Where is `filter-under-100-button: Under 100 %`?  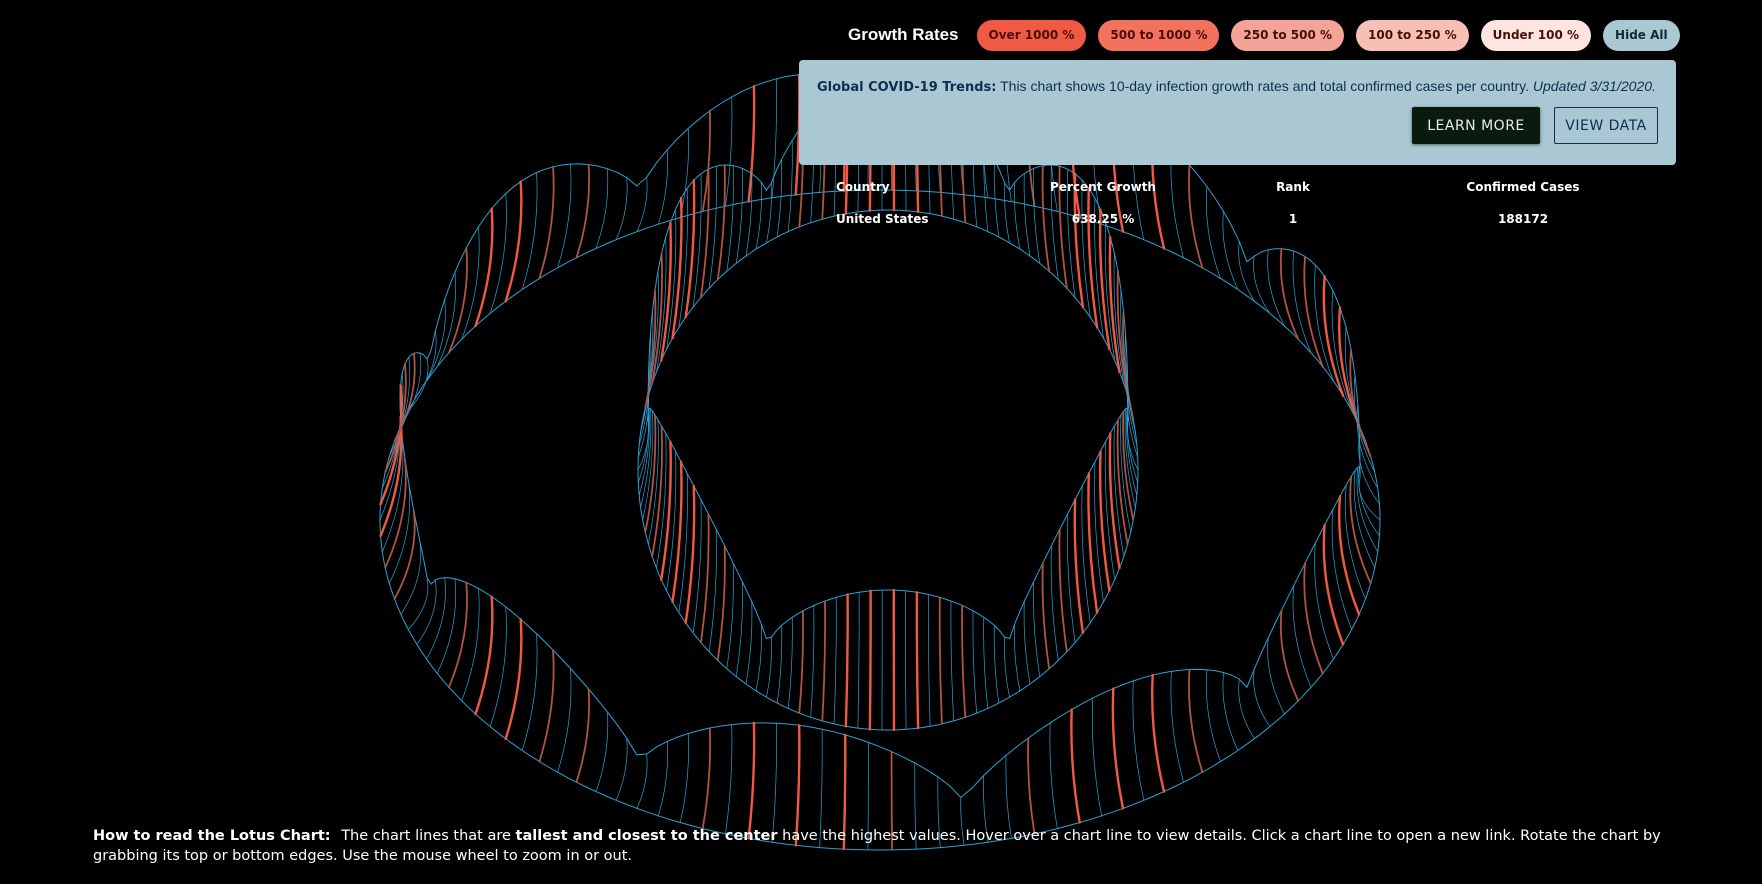 filter-under-100-button: Under 100 % is located at coordinates (1536, 35).